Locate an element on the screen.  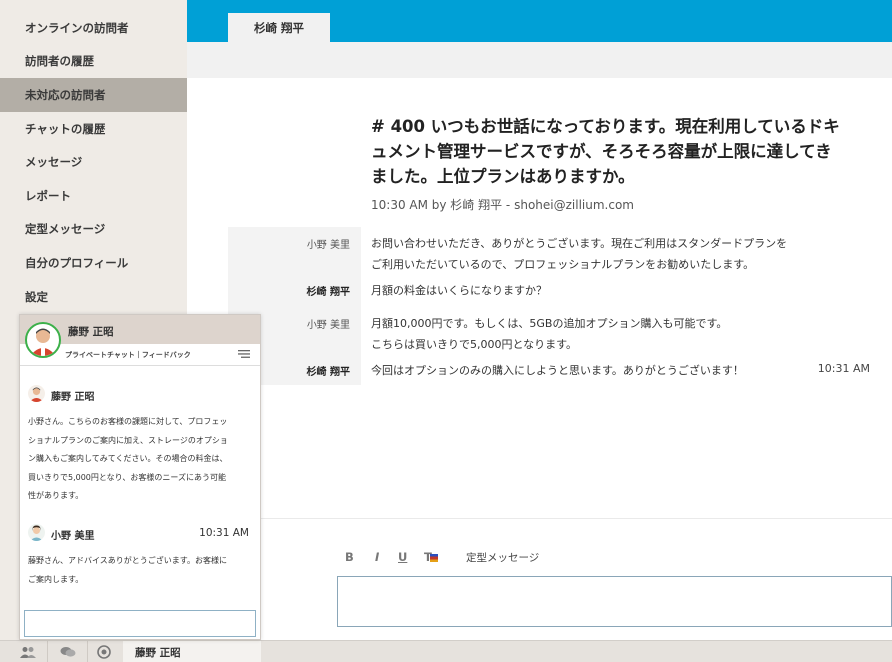
chat-line: 藤野さん、アドバイスありがとうございます。お客様に is located at coordinates (127, 560).